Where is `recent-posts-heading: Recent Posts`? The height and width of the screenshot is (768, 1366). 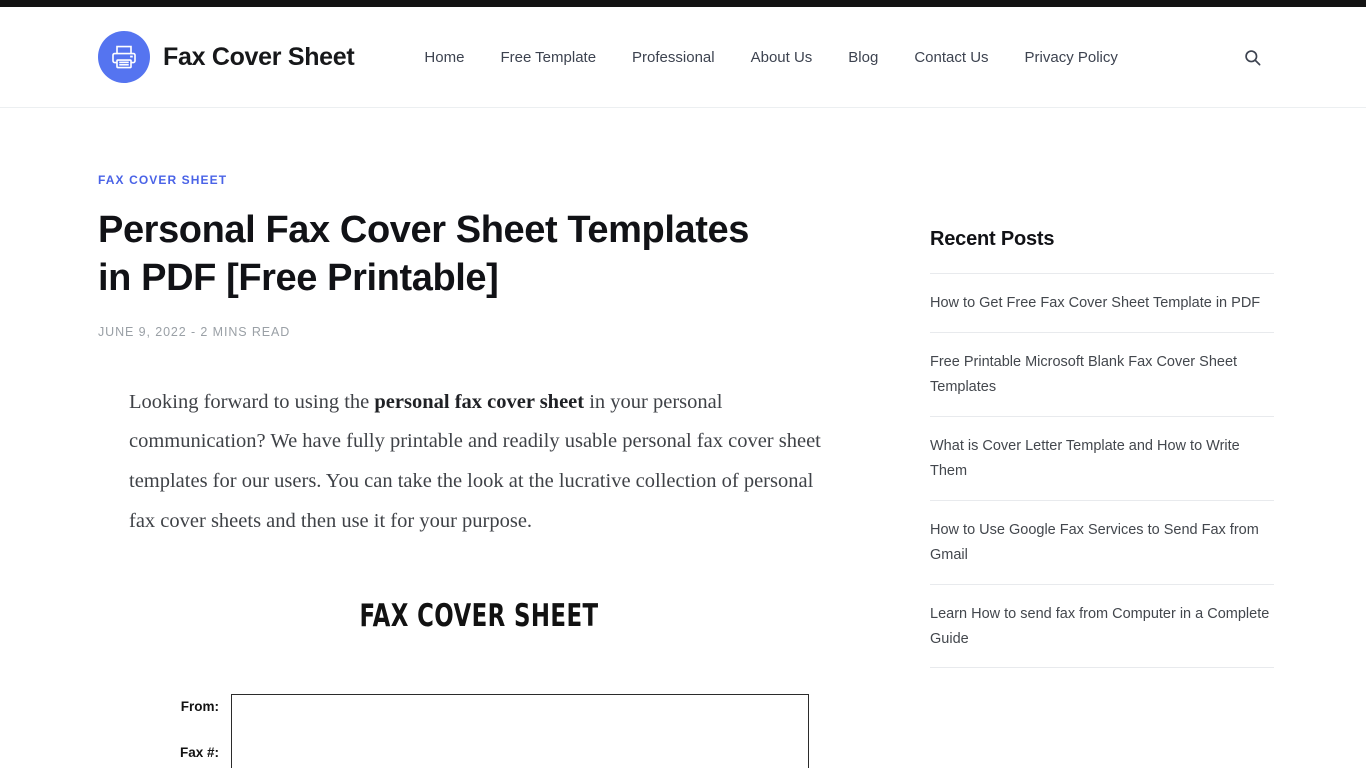 recent-posts-heading: Recent Posts is located at coordinates (1102, 251).